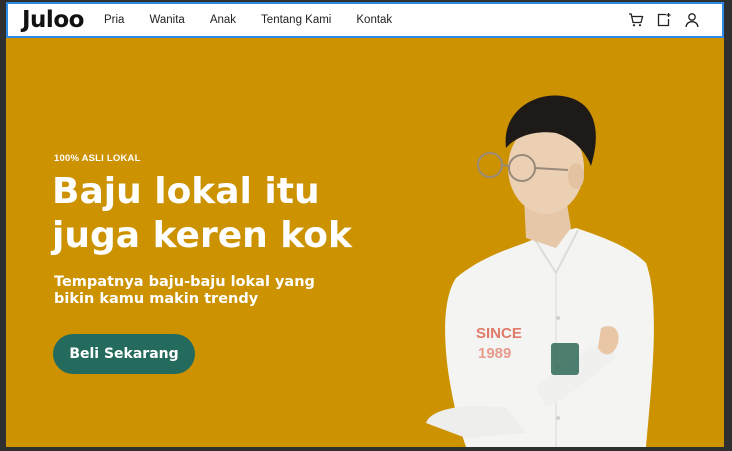  I want to click on main-nav: Pria Wanita Anak Tentang Kami Kontak, so click(260, 20).